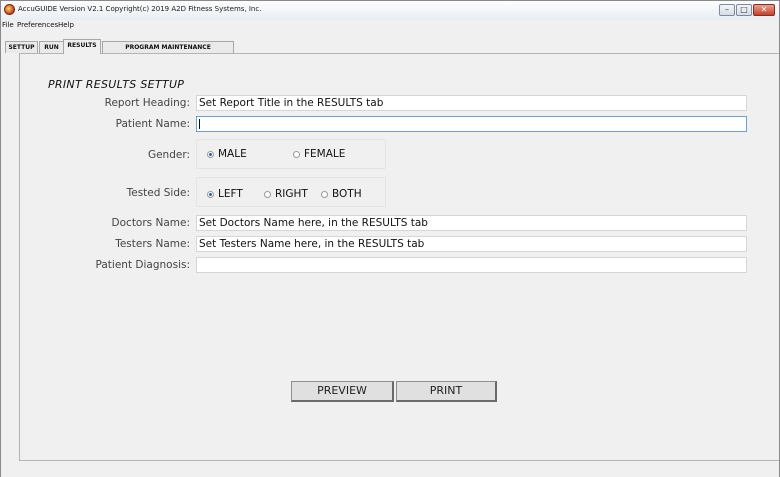  What do you see at coordinates (8, 25) in the screenshot?
I see `menu-file: File` at bounding box center [8, 25].